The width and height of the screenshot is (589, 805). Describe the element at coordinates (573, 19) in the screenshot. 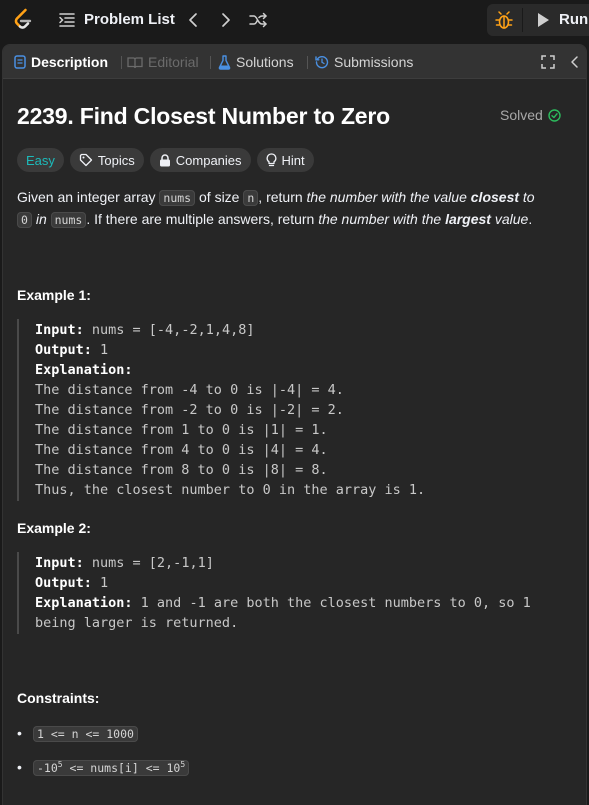

I see `run-button: Run` at that location.